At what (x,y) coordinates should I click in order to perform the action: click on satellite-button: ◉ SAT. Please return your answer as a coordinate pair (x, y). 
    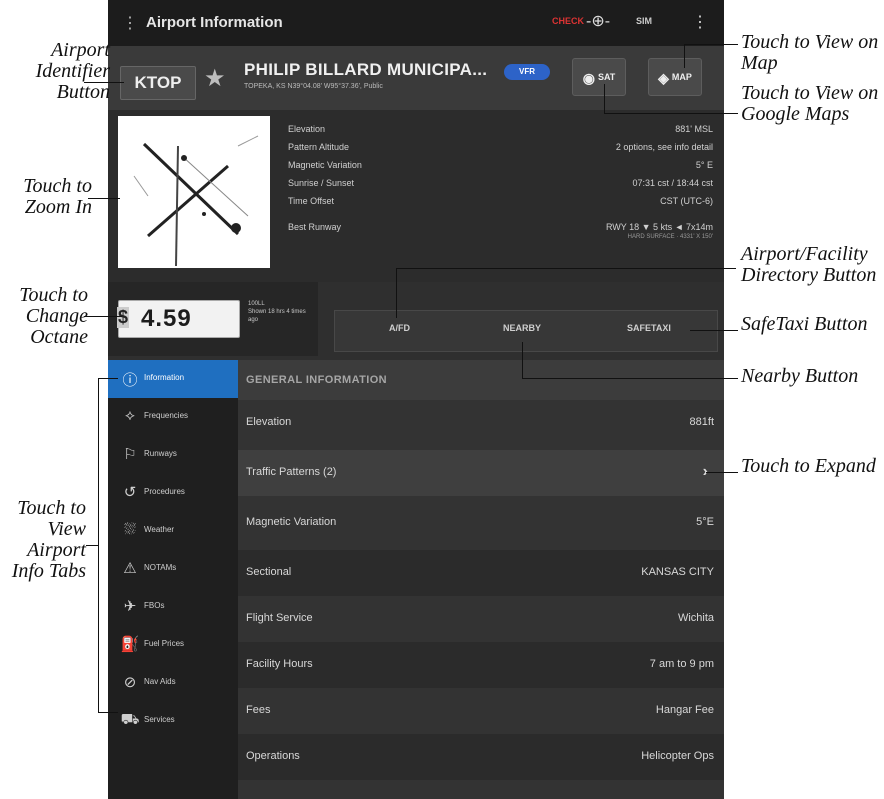
    Looking at the image, I should click on (599, 77).